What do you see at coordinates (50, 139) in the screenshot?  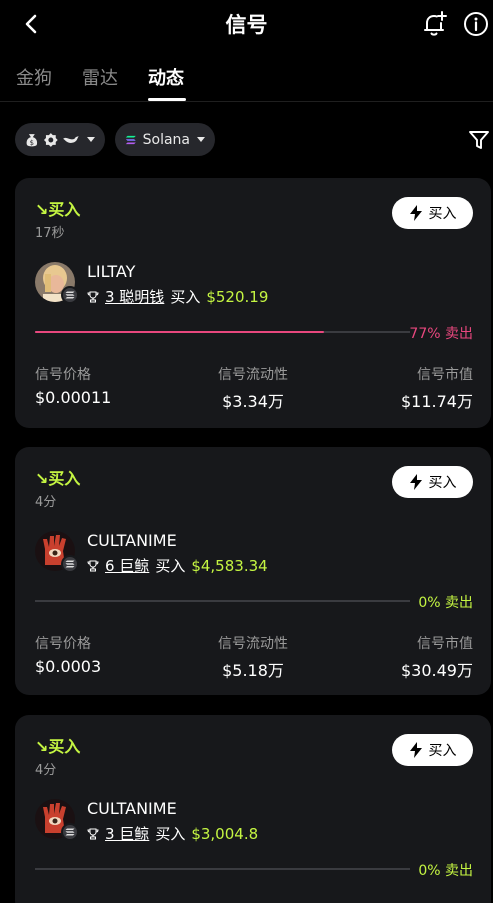 I see `badge-icon` at bounding box center [50, 139].